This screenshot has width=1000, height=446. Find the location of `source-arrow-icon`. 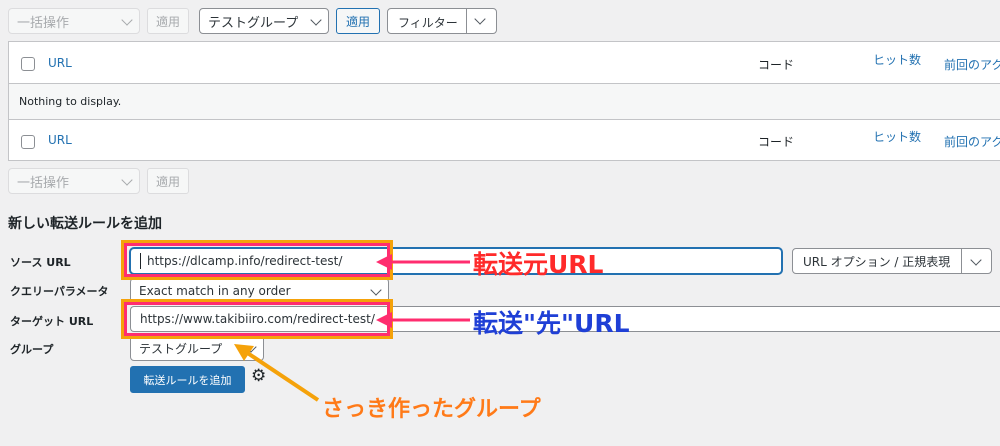

source-arrow-icon is located at coordinates (423, 262).